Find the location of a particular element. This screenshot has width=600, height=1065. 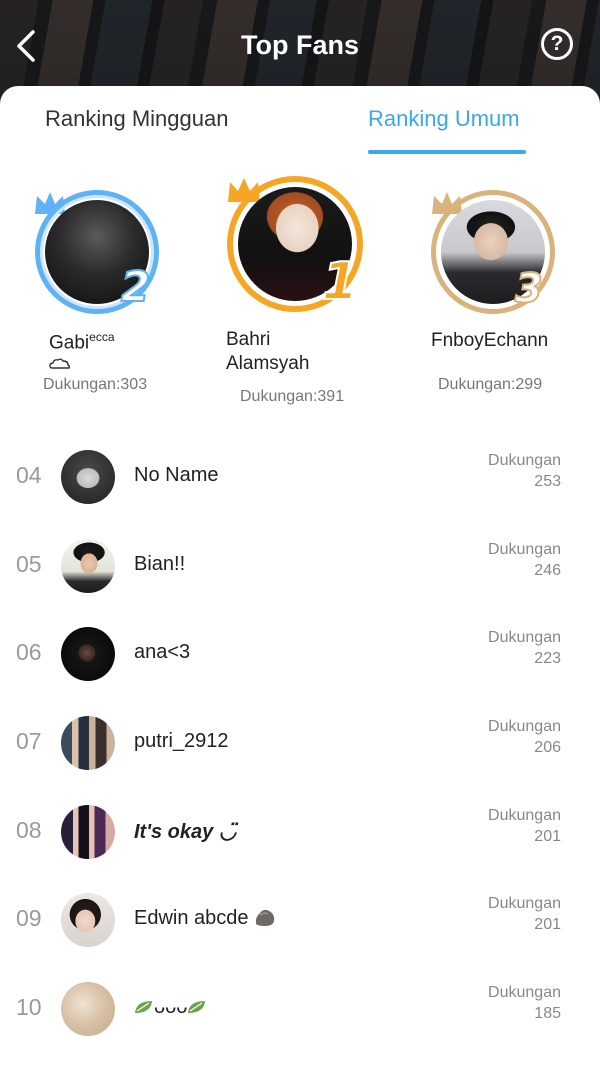

chevron-left-icon is located at coordinates (26, 46).